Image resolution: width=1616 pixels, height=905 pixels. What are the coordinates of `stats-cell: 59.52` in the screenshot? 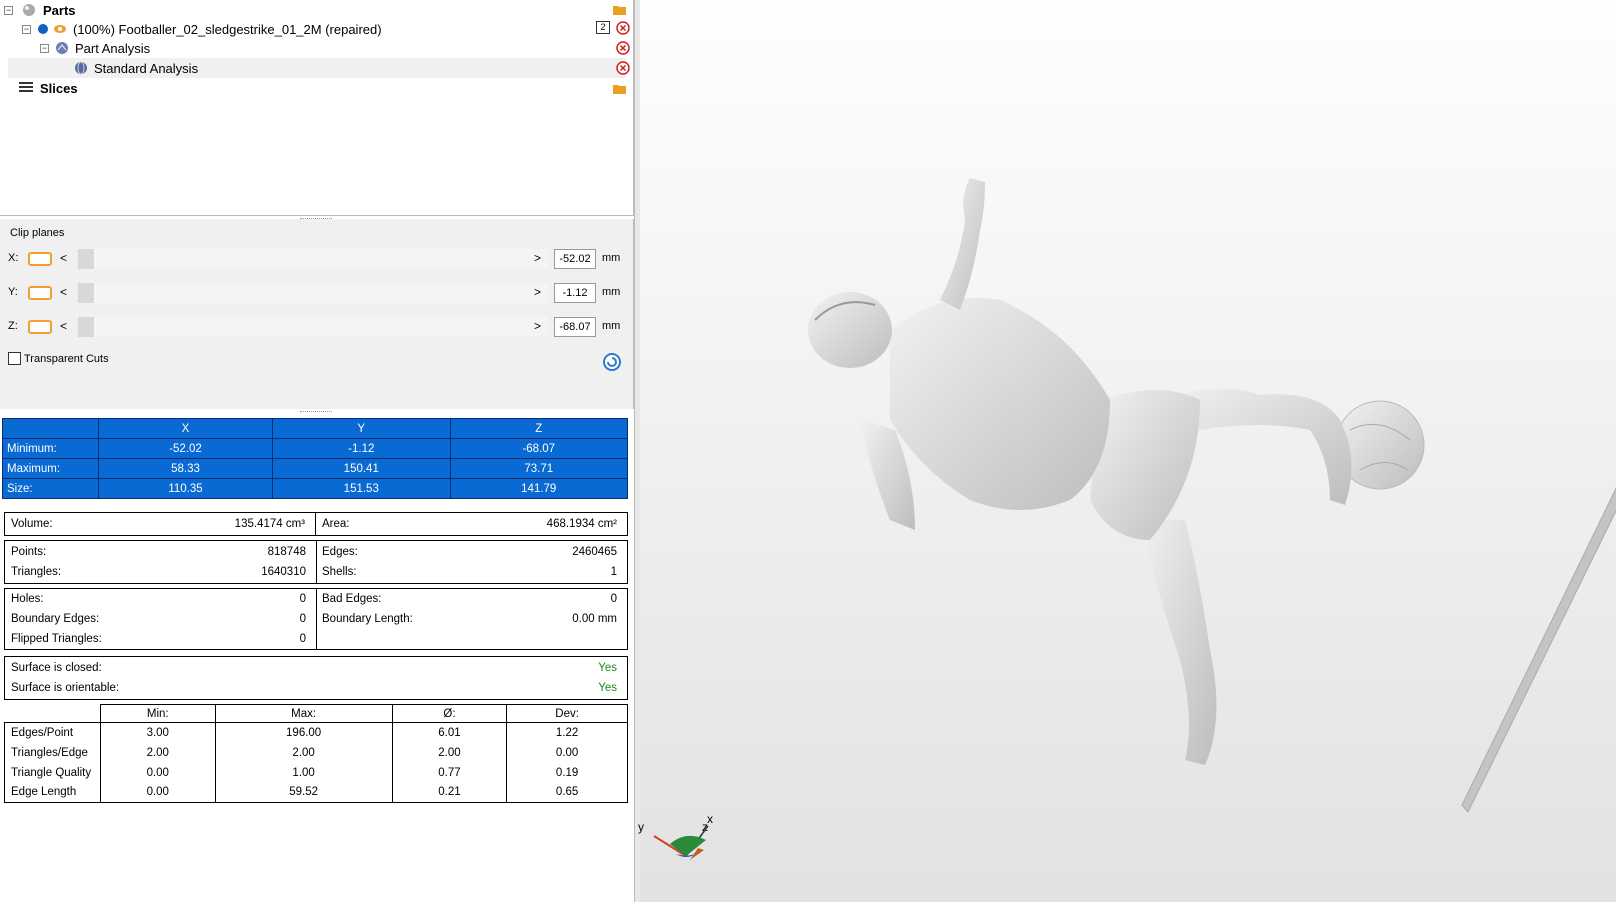 It's located at (303, 792).